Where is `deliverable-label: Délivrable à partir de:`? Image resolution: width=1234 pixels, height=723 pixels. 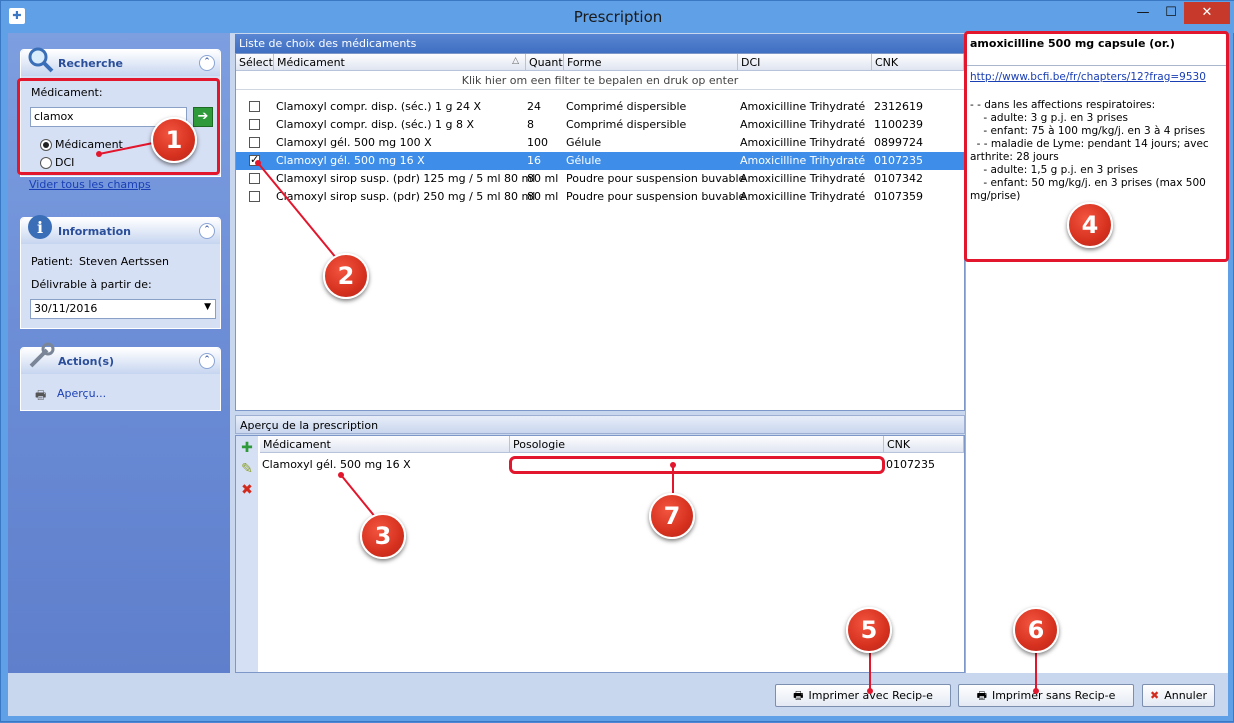 deliverable-label: Délivrable à partir de: is located at coordinates (91, 284).